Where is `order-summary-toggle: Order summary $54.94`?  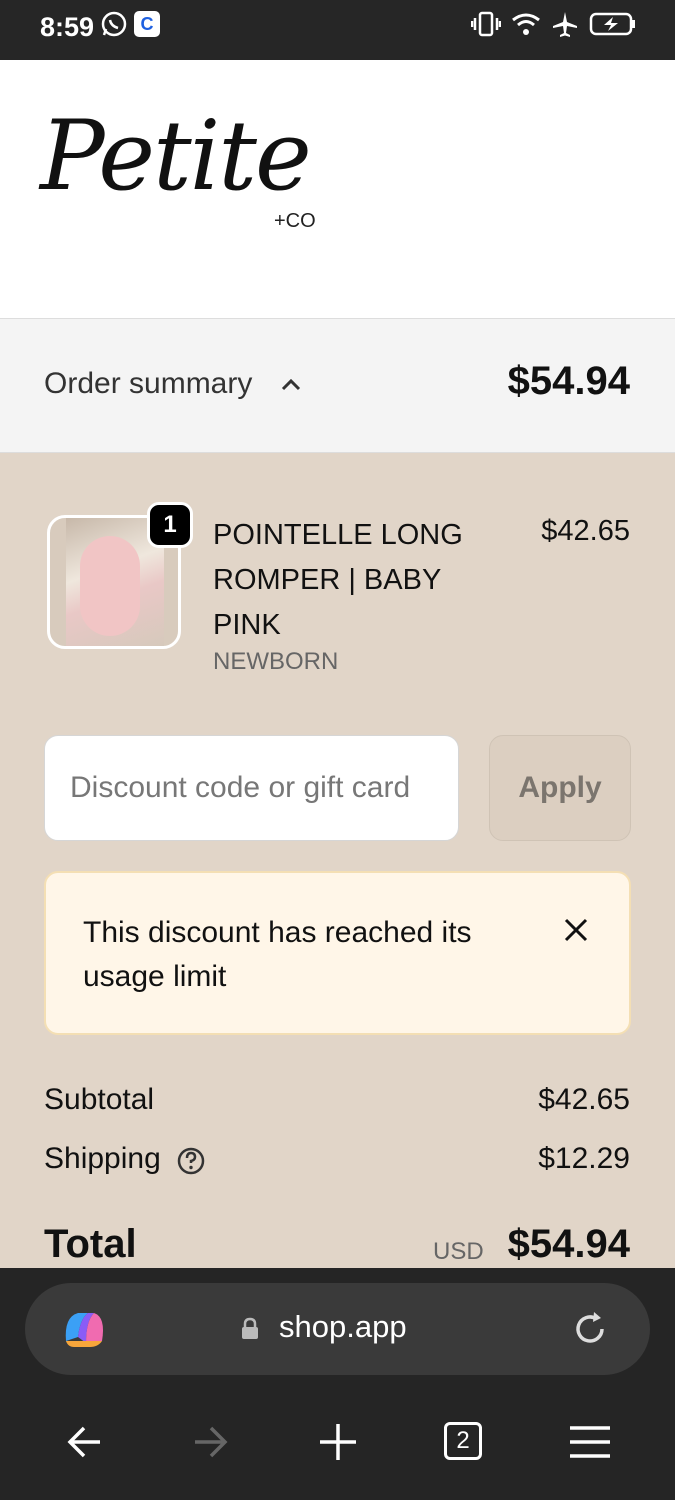
order-summary-toggle: Order summary $54.94 is located at coordinates (337, 386).